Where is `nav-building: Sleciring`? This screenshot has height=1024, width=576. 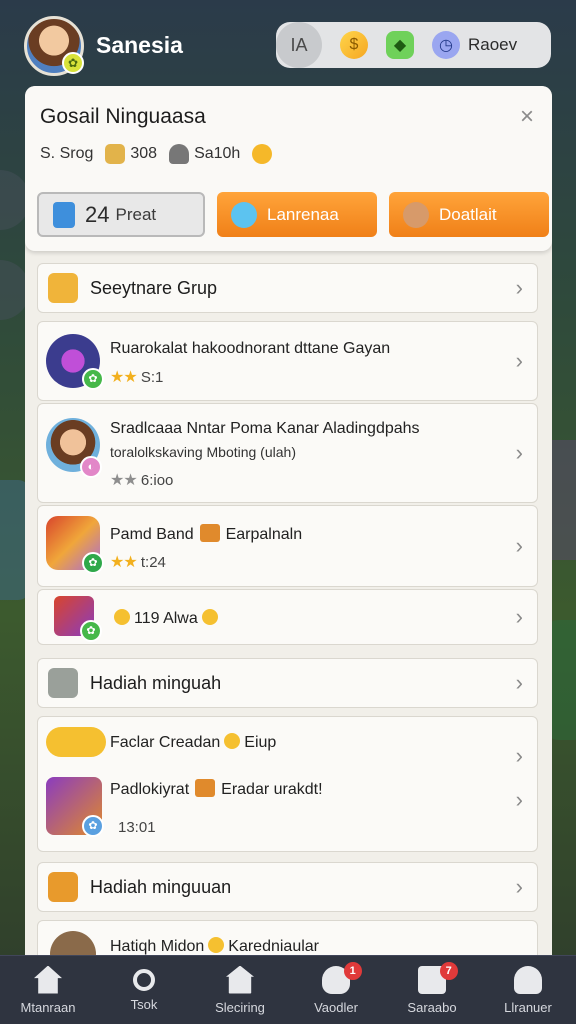 nav-building: Sleciring is located at coordinates (240, 990).